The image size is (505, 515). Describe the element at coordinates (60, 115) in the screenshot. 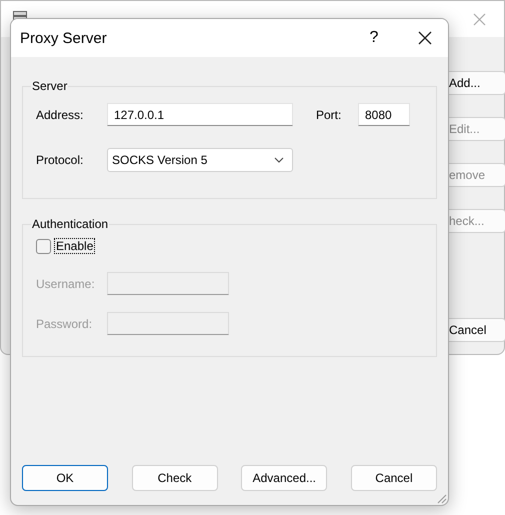

I see `field-label: Address:` at that location.